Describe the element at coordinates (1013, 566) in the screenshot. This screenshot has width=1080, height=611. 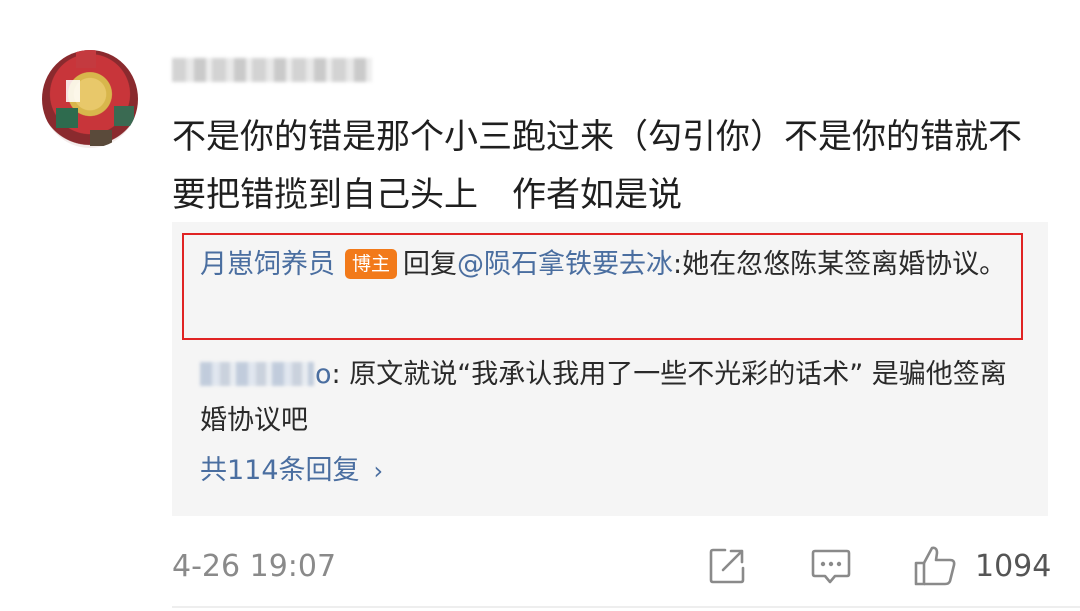
I see `like-count: 1094` at that location.